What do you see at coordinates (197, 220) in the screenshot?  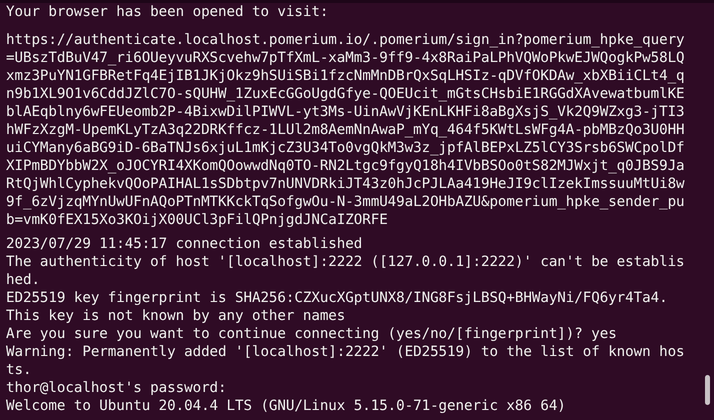 I see `terminal-line: b=vmK0fEX15Xo3KOijX00UCl3pFilQPnjgdJNCaIZORFE` at bounding box center [197, 220].